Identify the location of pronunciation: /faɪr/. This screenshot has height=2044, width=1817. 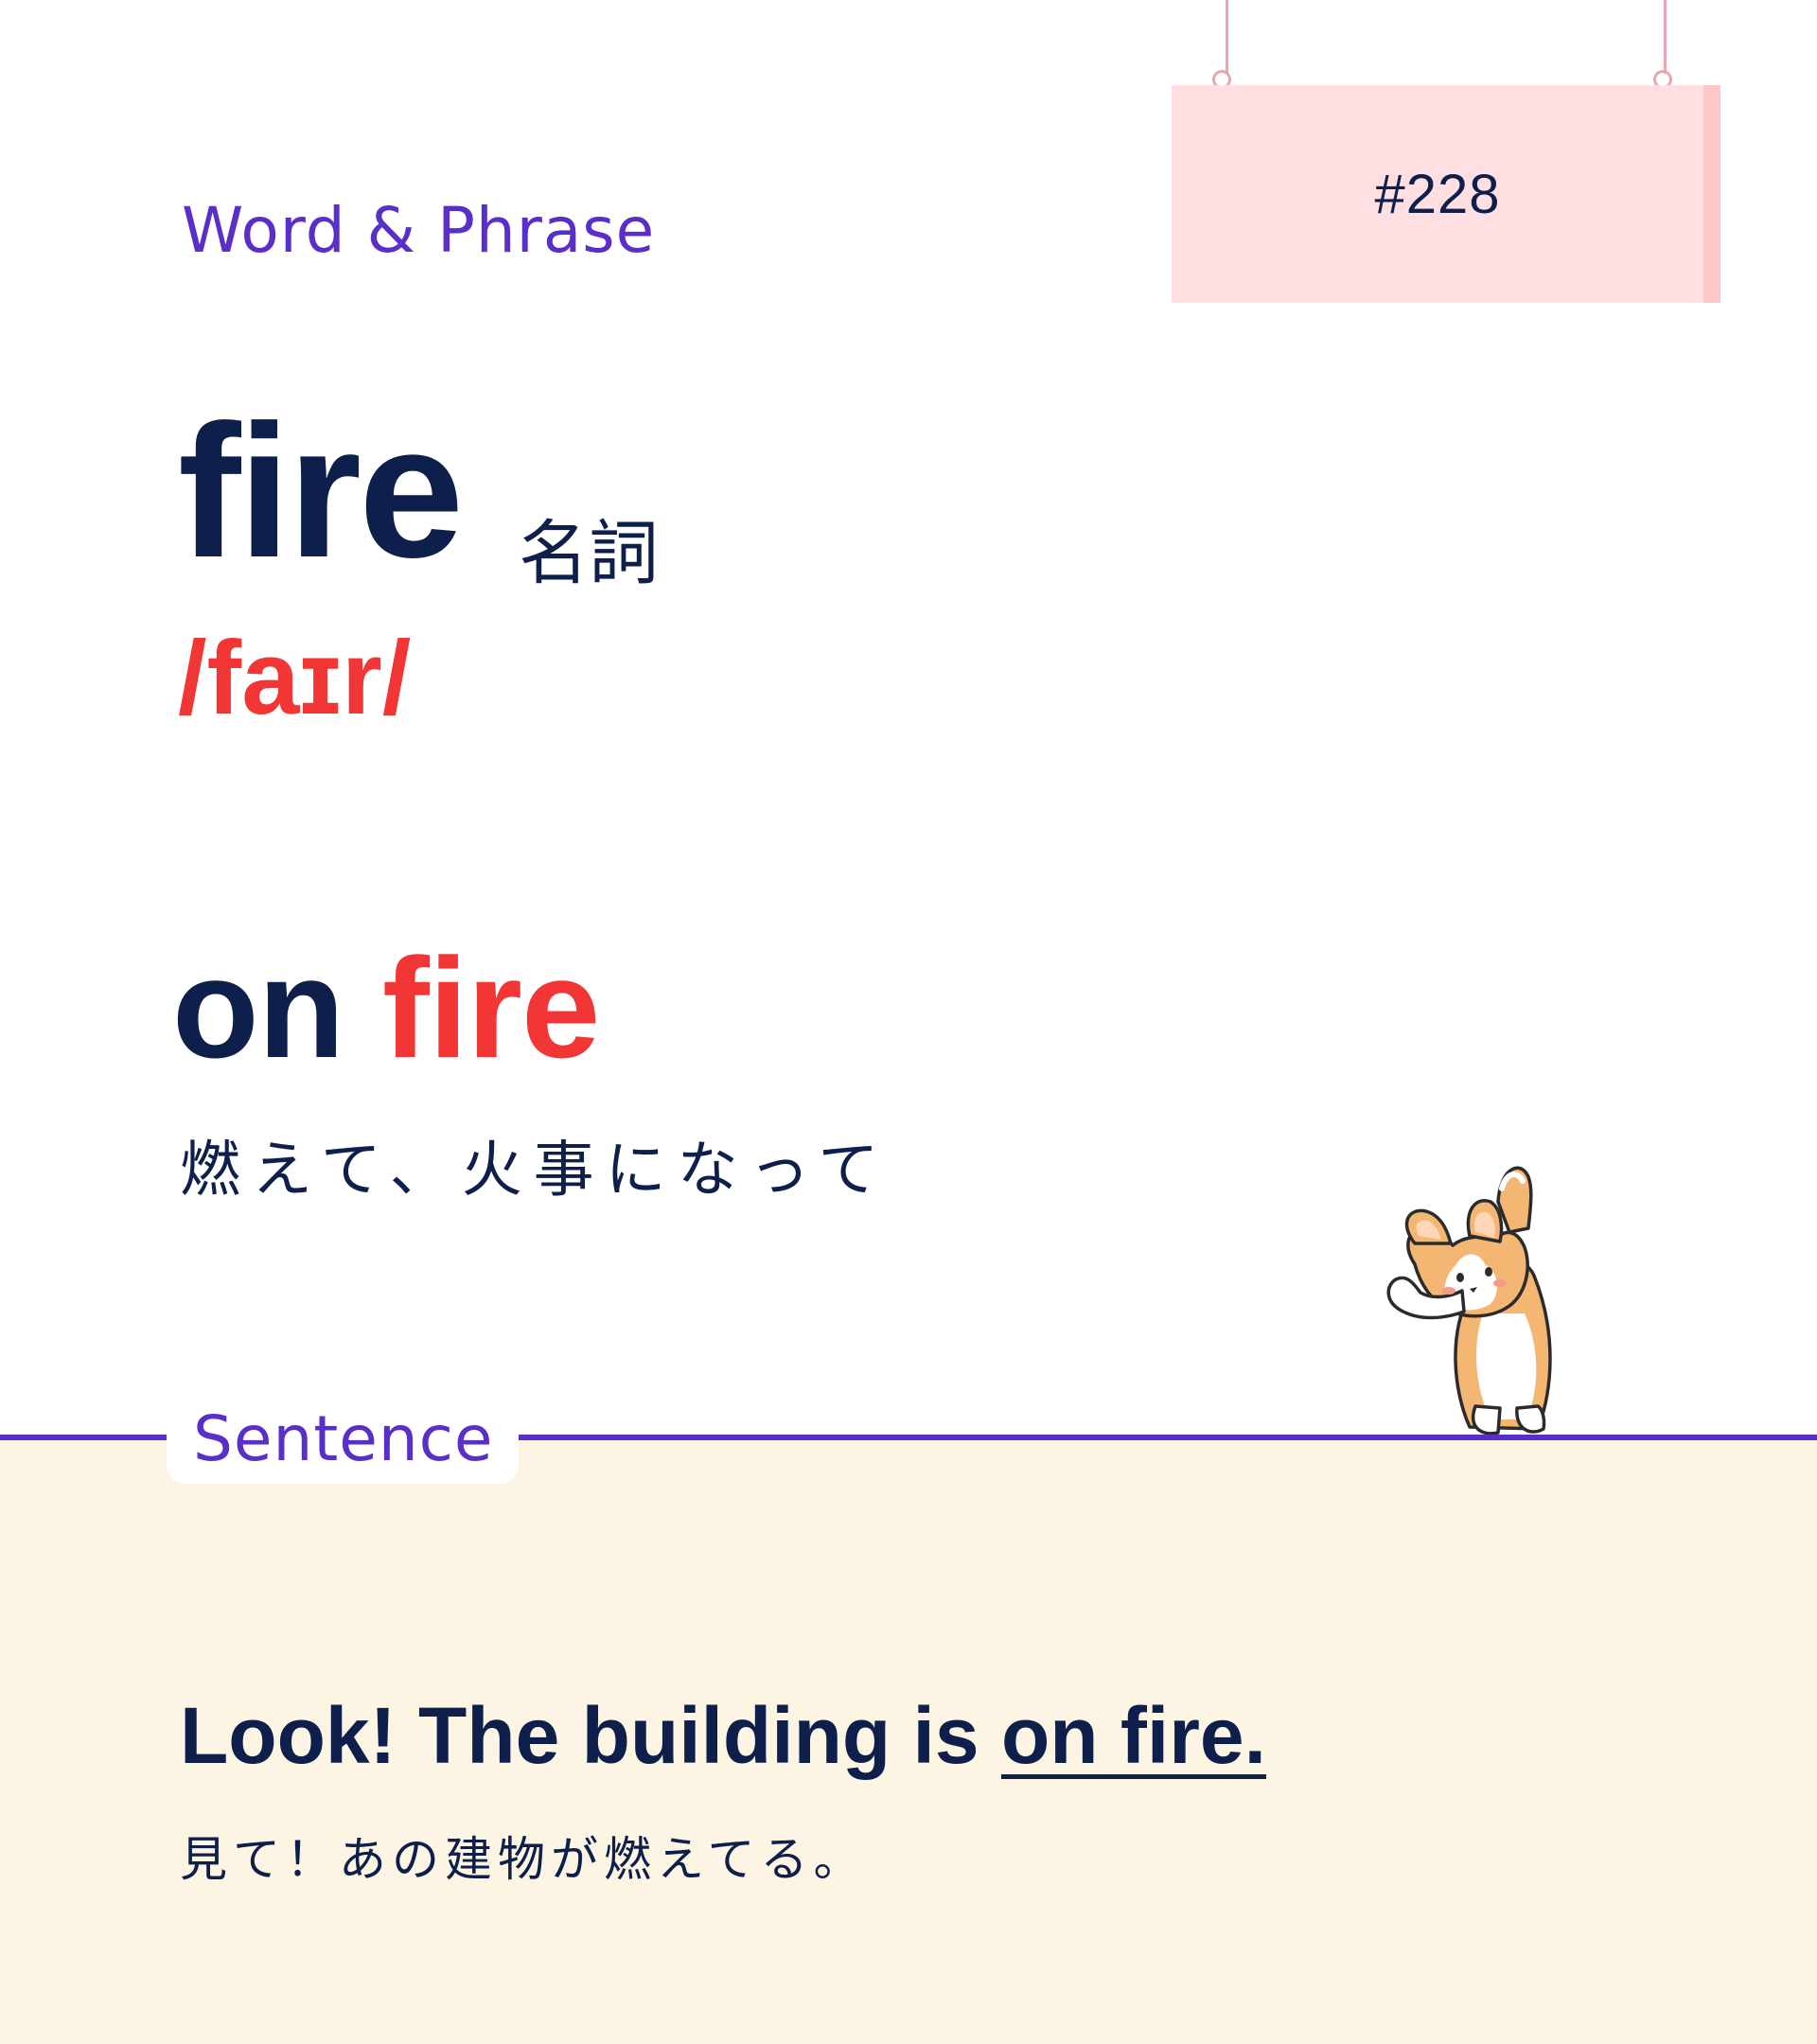
(295, 678).